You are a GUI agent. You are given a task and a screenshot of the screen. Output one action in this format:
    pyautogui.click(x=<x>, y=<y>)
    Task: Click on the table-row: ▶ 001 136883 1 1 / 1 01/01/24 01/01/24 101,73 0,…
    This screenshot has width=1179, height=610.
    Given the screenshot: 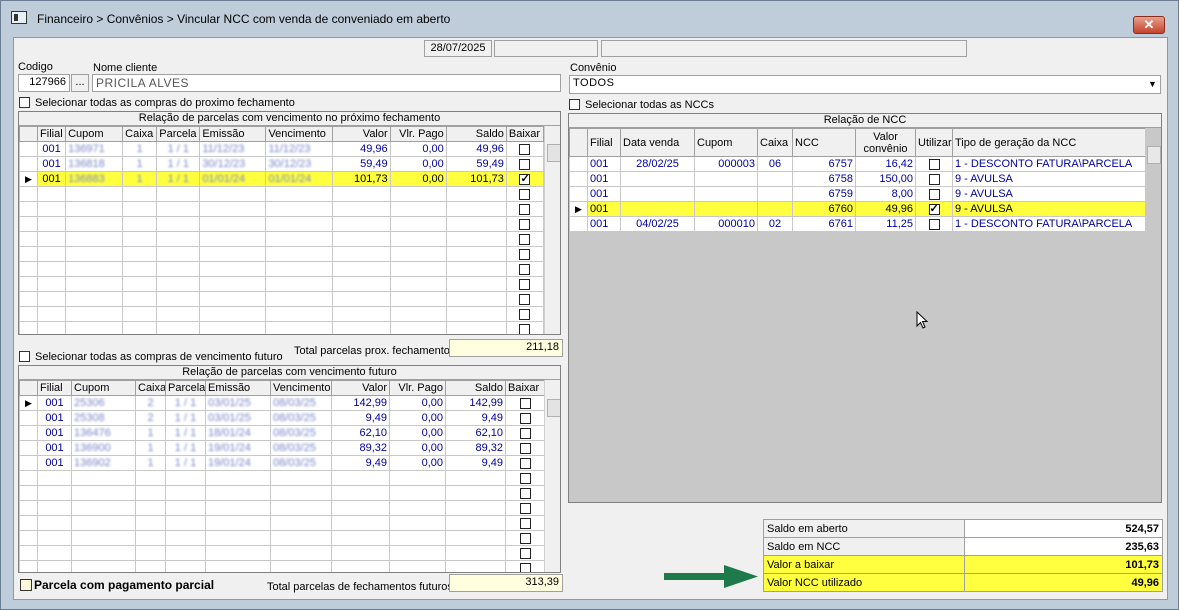 What is the action you would take?
    pyautogui.click(x=282, y=179)
    